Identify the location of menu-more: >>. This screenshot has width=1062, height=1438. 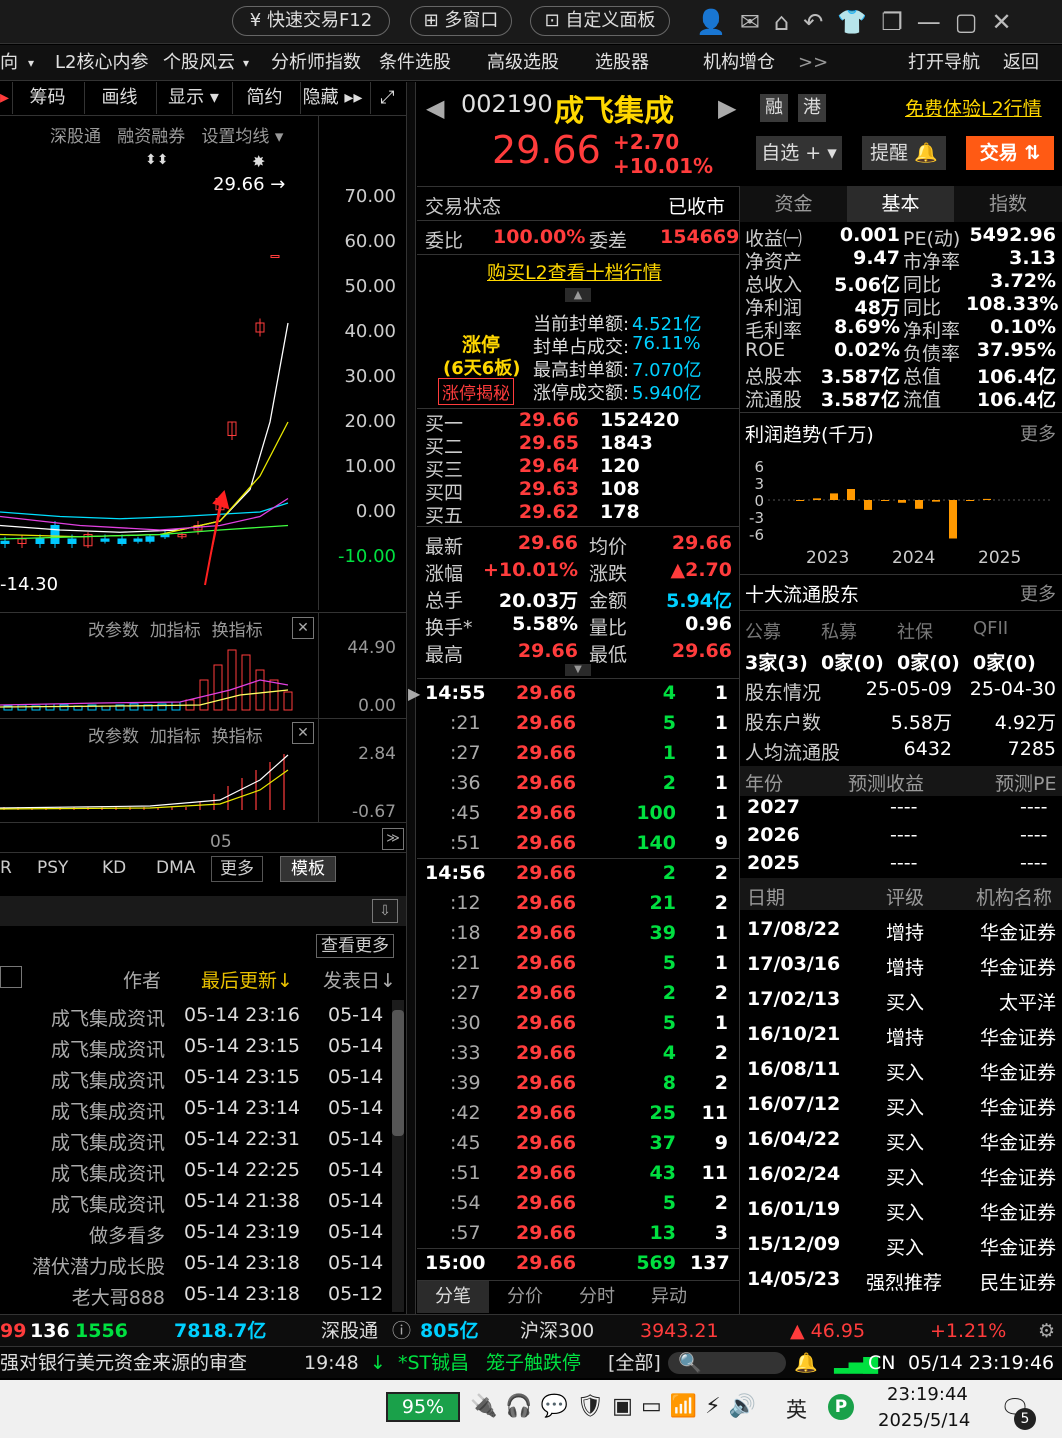
(813, 63).